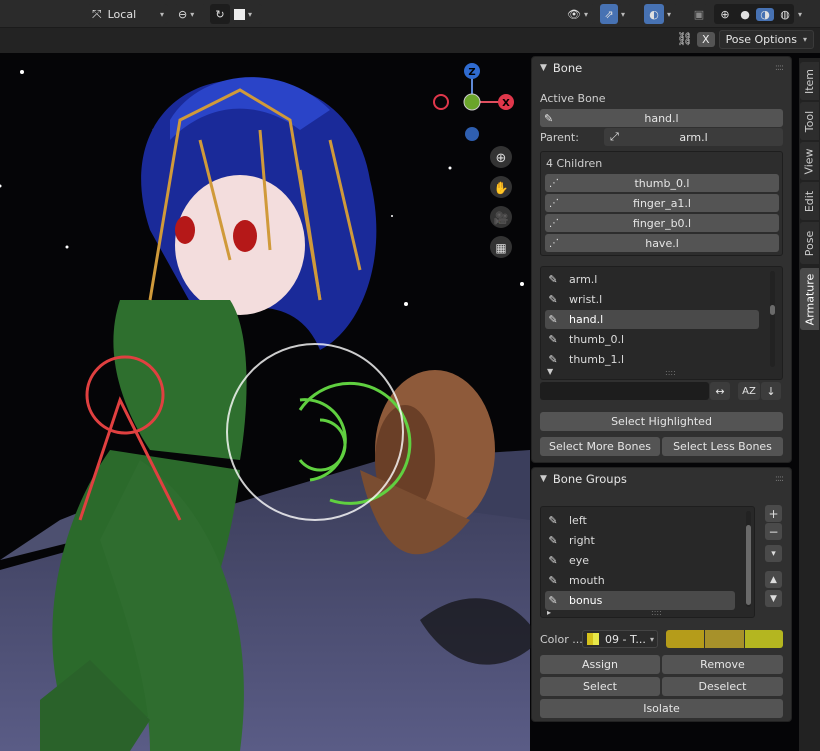  What do you see at coordinates (662, 223) in the screenshot?
I see `child-bone-button: ⋰ finger_b0.l` at bounding box center [662, 223].